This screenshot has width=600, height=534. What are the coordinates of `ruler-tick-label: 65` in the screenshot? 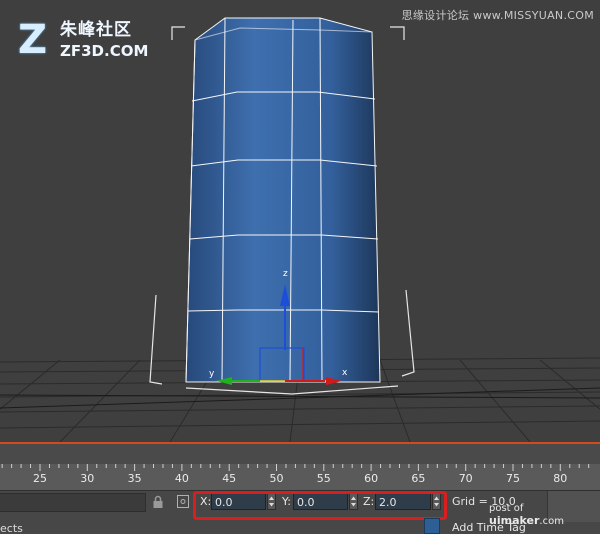 It's located at (418, 478).